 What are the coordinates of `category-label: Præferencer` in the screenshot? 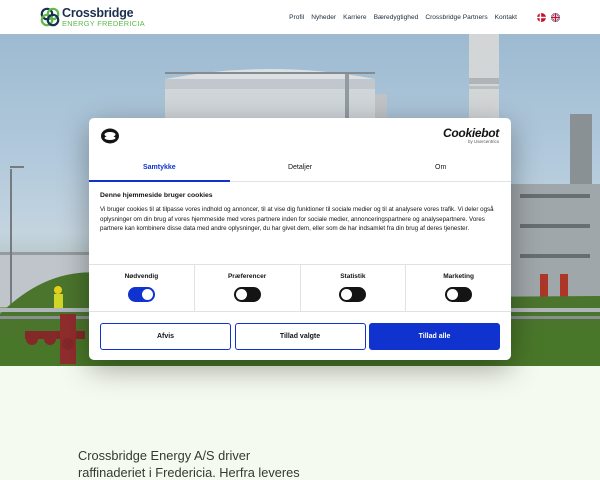 It's located at (247, 276).